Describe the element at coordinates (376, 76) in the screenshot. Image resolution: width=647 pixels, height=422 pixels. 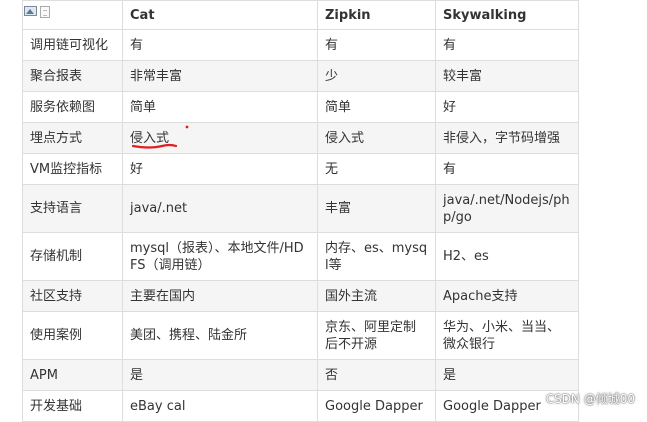
I see `cell-zipkin: 少` at that location.